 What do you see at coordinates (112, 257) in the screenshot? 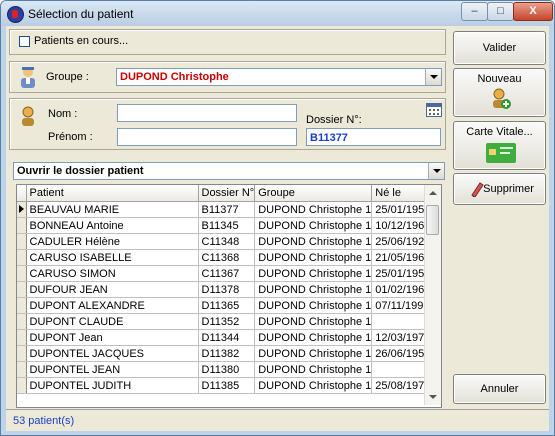
I see `cell-patient: CARUSO ISABELLE` at bounding box center [112, 257].